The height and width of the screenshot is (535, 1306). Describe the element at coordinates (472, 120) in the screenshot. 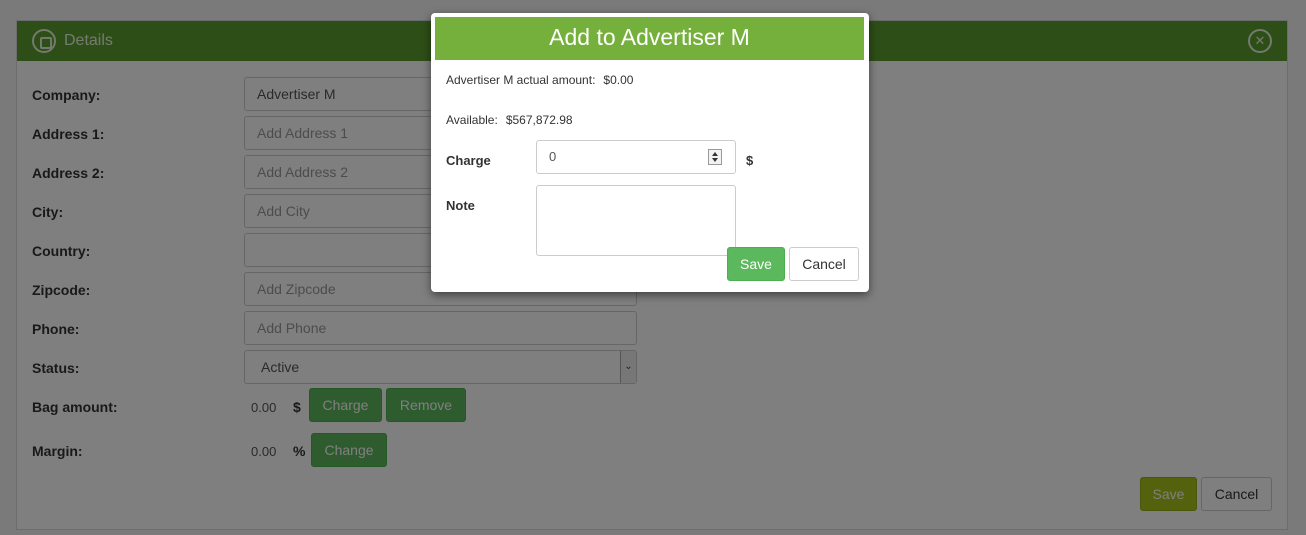

I see `available-label: Available:` at that location.